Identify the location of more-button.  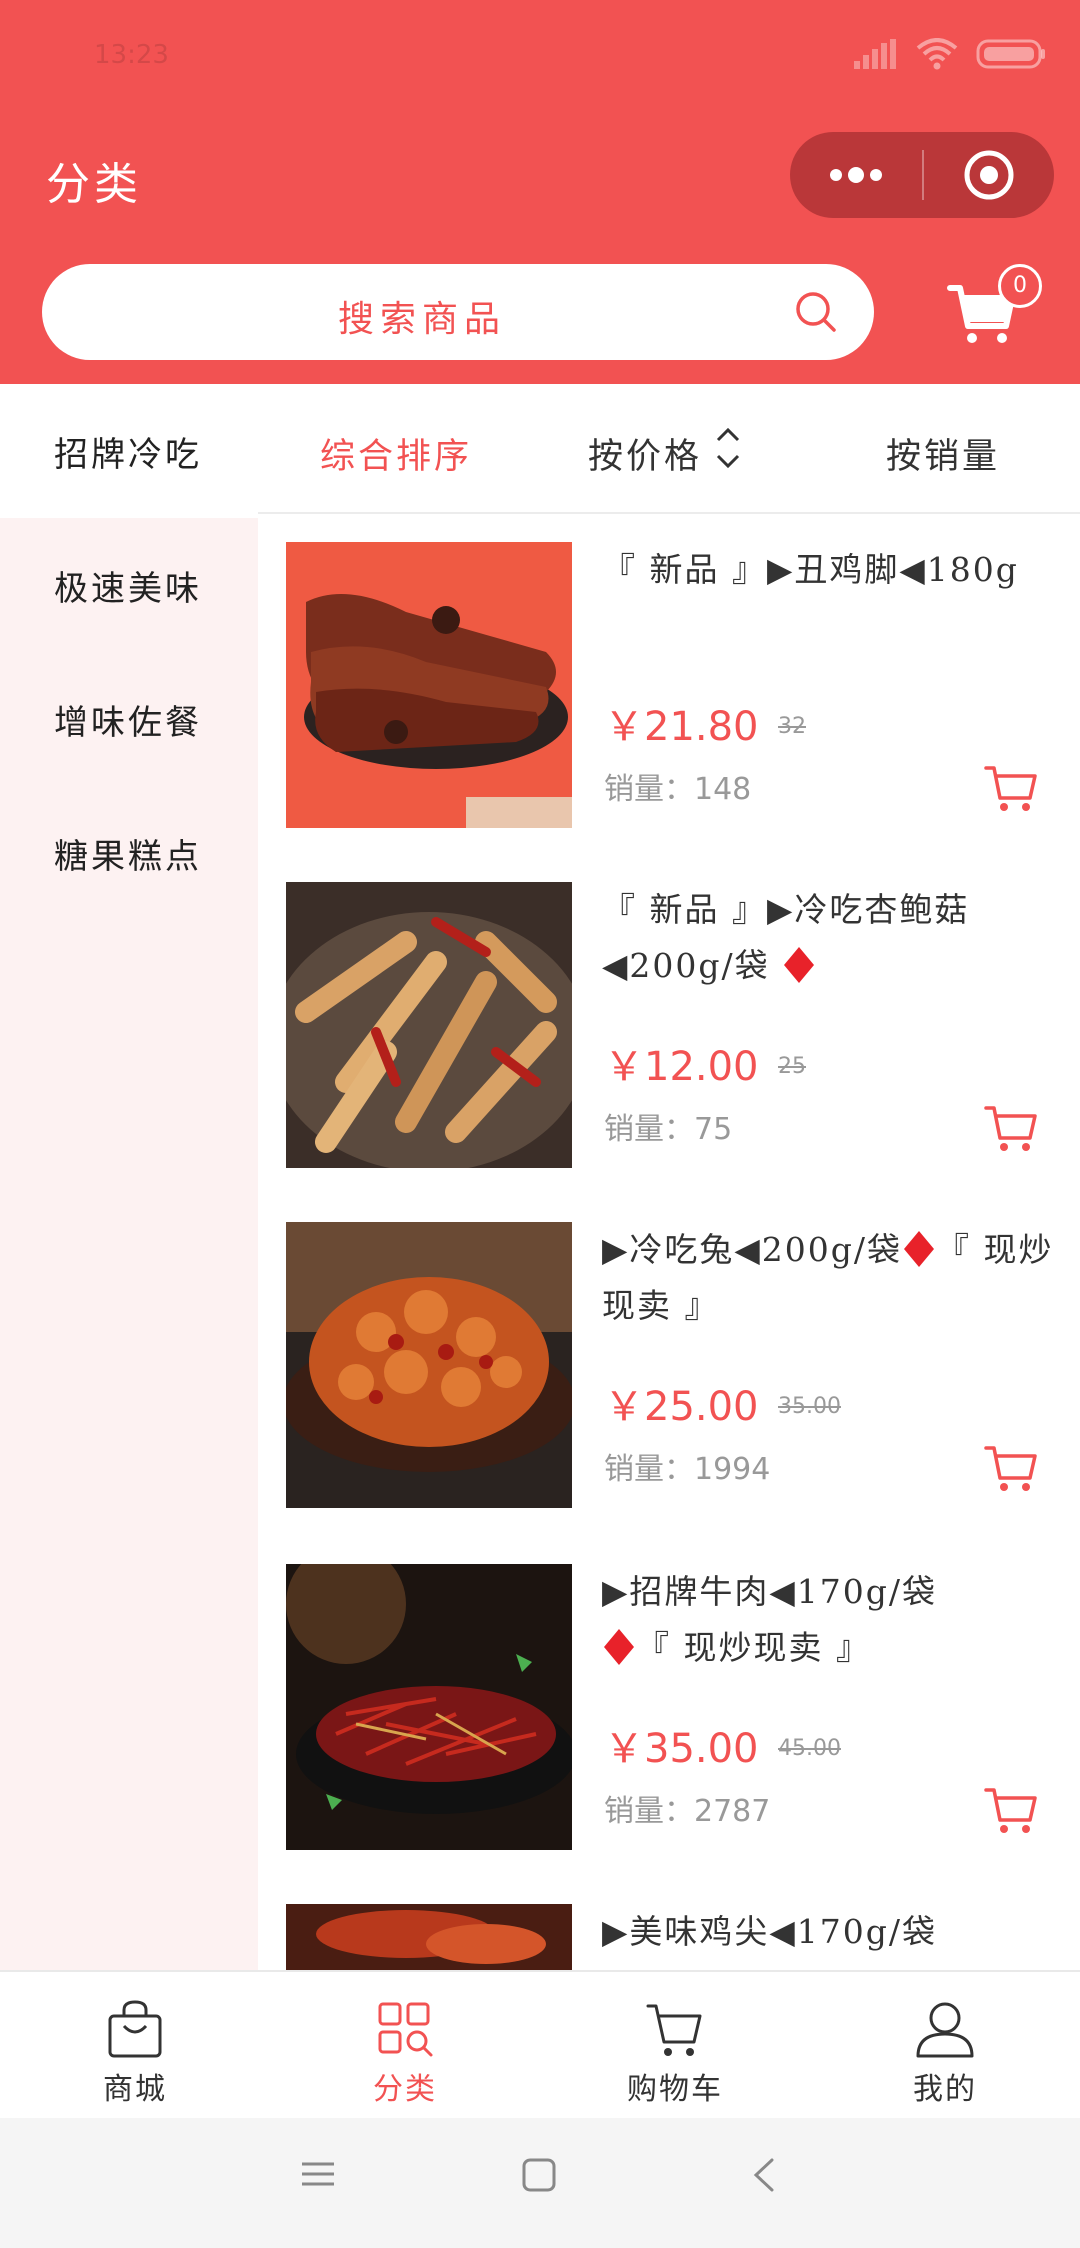
(856, 175).